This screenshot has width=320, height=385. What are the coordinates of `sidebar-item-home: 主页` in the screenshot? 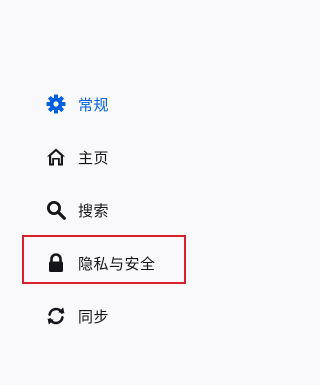 It's located at (77, 157).